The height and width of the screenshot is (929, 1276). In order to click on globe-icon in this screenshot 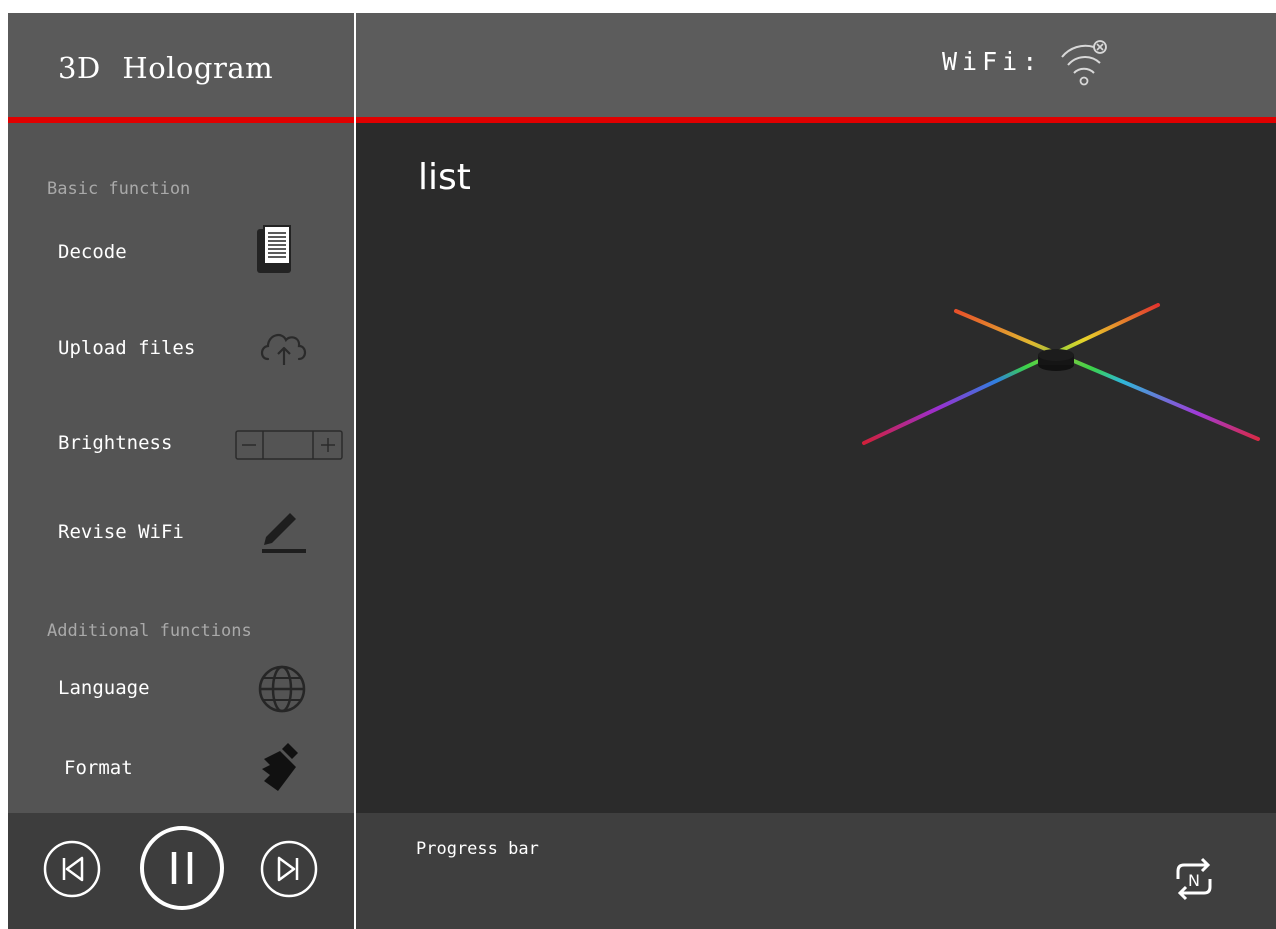, I will do `click(282, 689)`.